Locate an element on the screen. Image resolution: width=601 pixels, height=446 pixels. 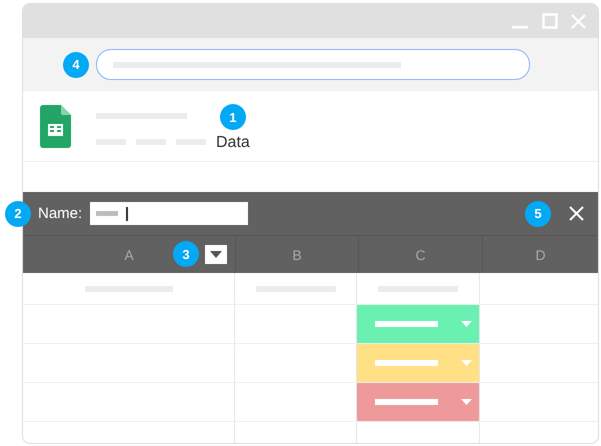
close-icon is located at coordinates (576, 213).